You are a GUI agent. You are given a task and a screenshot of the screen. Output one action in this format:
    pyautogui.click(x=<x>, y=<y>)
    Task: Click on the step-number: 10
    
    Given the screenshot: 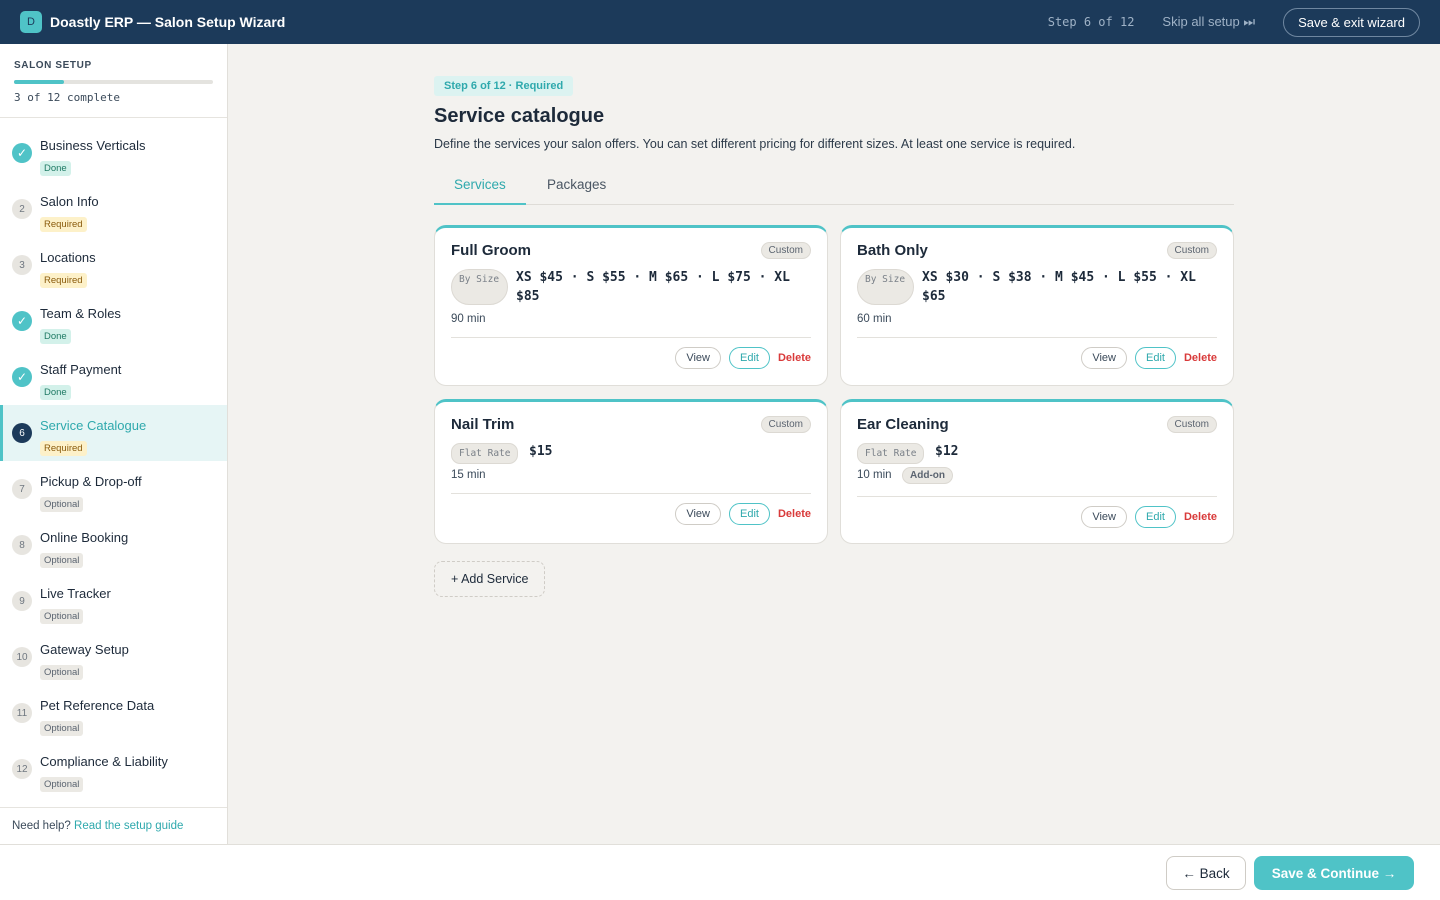 What is the action you would take?
    pyautogui.click(x=22, y=657)
    